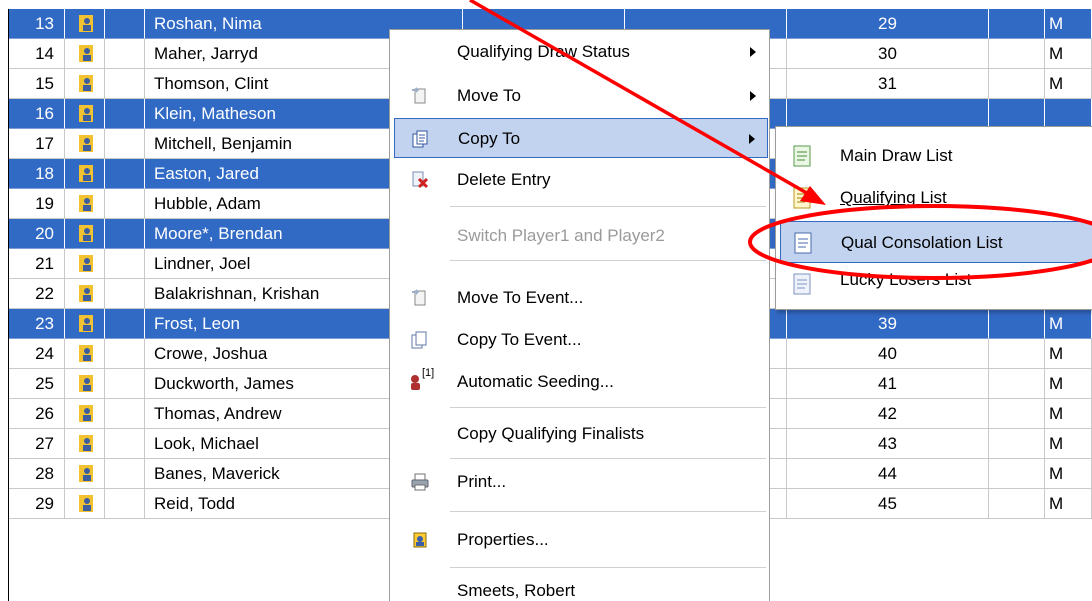 This screenshot has width=1092, height=601. Describe the element at coordinates (813, 195) in the screenshot. I see `annotation-arrowhead-icon` at that location.